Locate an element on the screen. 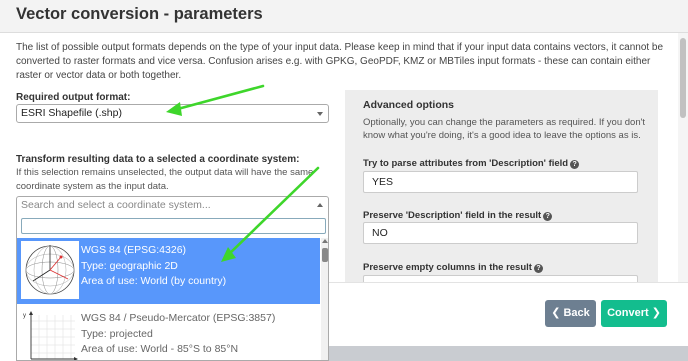 The width and height of the screenshot is (688, 361). option-name: WGS 84 (EPSG:4326) is located at coordinates (134, 250).